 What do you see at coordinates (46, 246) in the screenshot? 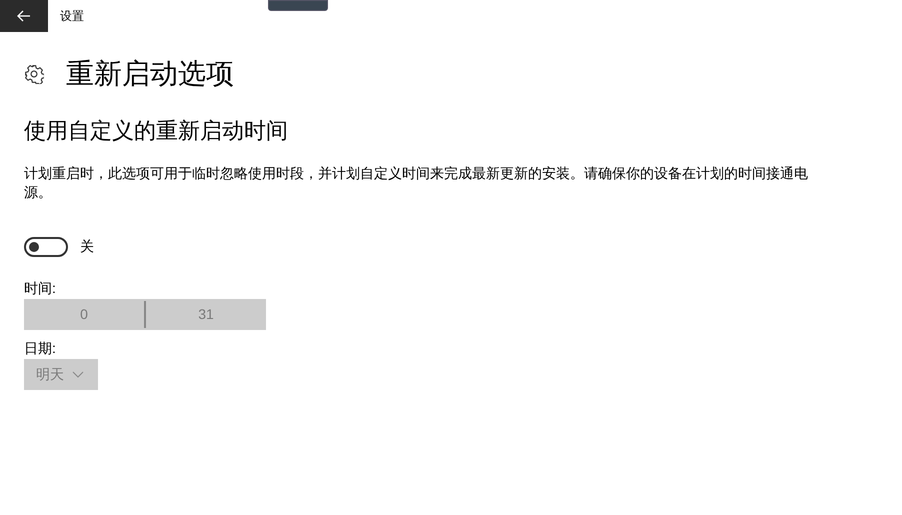
I see `toggle-switch` at bounding box center [46, 246].